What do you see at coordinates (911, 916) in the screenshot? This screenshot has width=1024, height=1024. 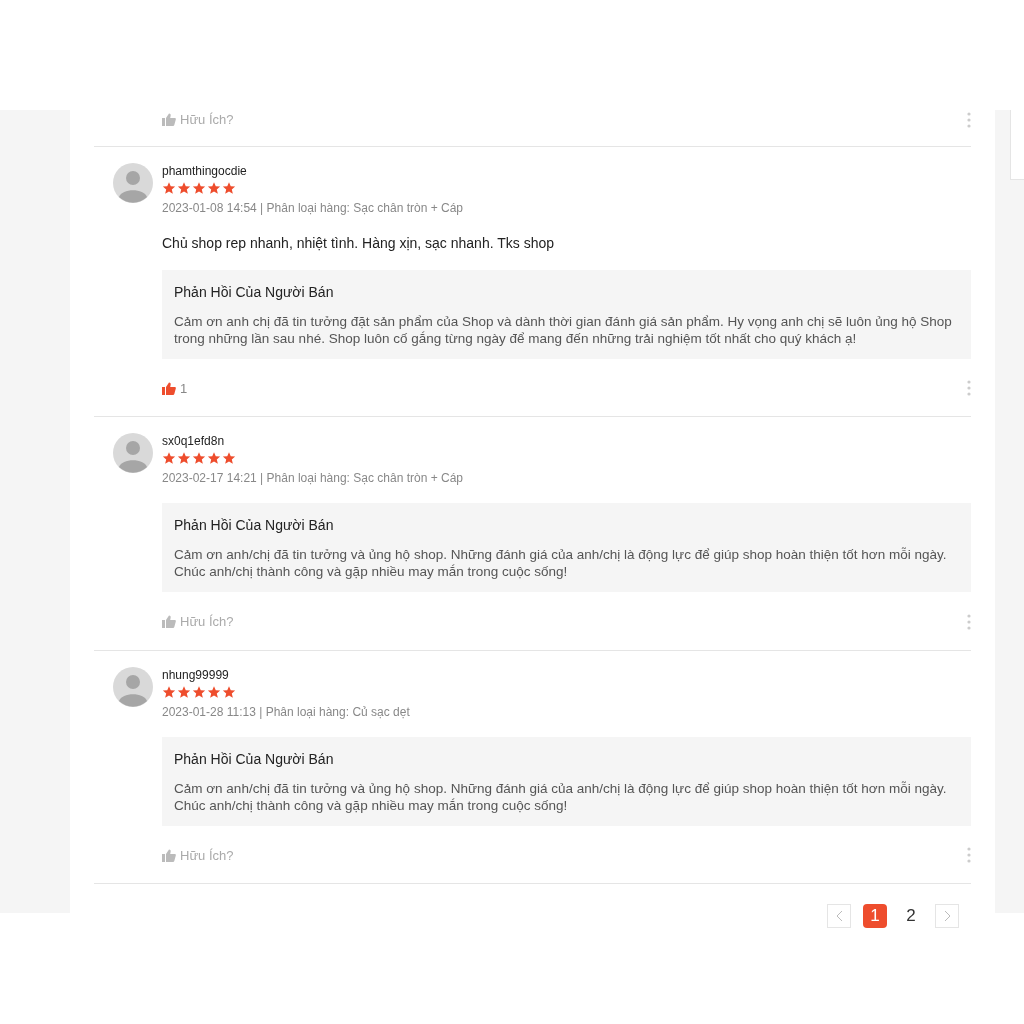 I see `page-button: 2` at bounding box center [911, 916].